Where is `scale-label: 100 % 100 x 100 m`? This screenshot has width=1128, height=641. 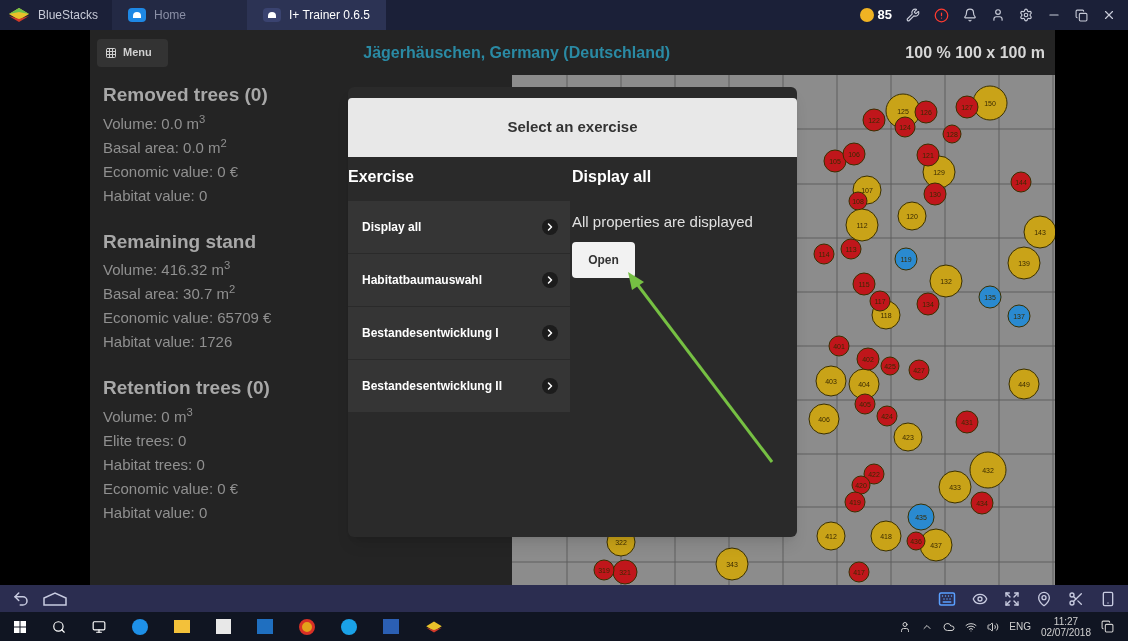
scale-label: 100 % 100 x 100 m is located at coordinates (975, 52).